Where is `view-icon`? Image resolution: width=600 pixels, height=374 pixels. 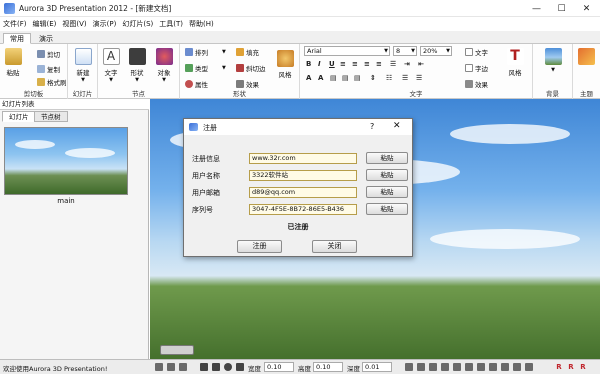 view-icon is located at coordinates (529, 367).